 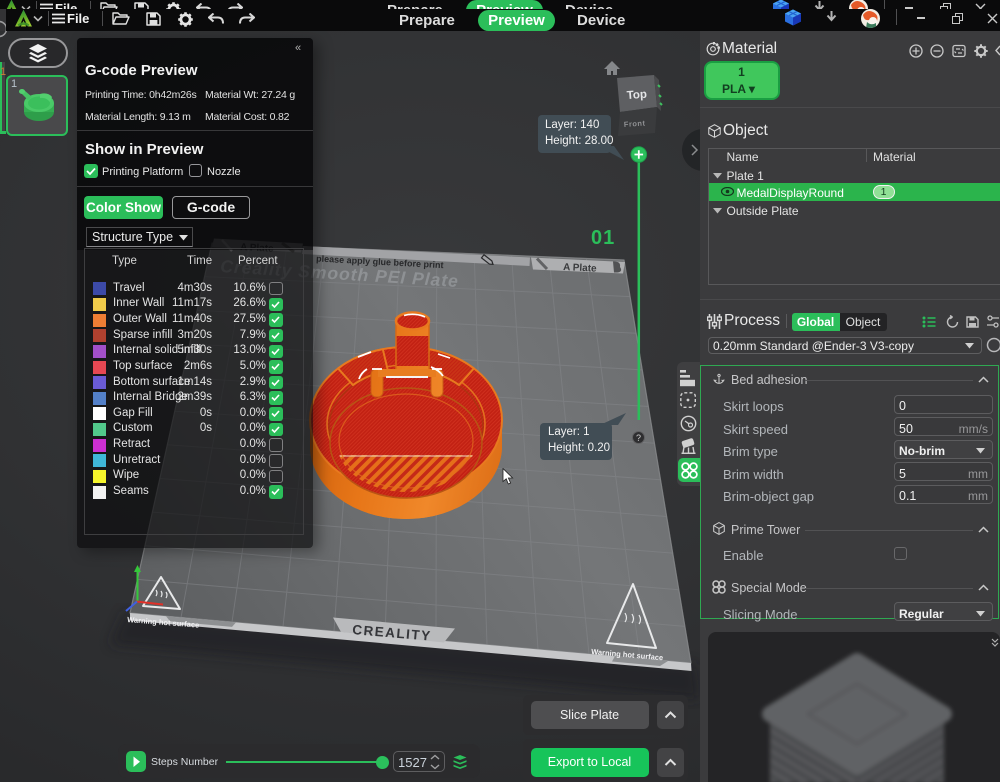 What do you see at coordinates (580, 268) in the screenshot?
I see `svg-text: A Plate` at bounding box center [580, 268].